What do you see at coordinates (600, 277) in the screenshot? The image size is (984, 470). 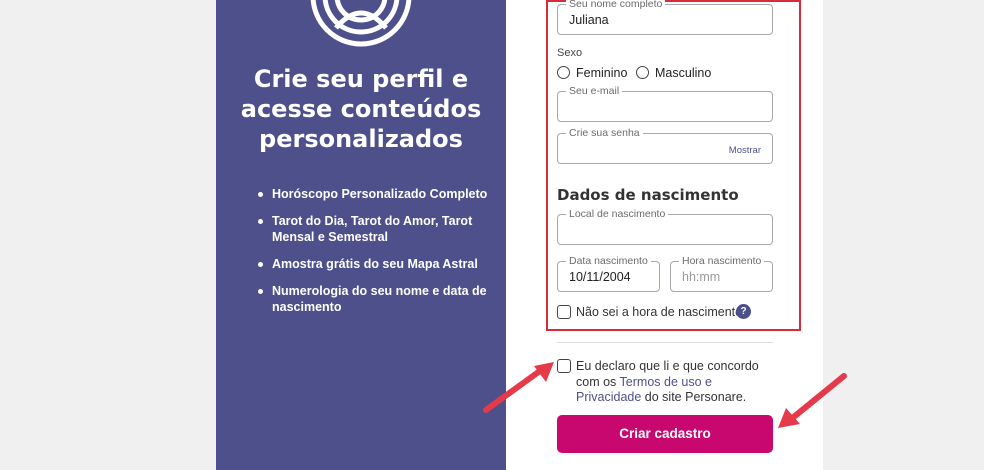 I see `birth-date-value: 10/11/2004` at bounding box center [600, 277].